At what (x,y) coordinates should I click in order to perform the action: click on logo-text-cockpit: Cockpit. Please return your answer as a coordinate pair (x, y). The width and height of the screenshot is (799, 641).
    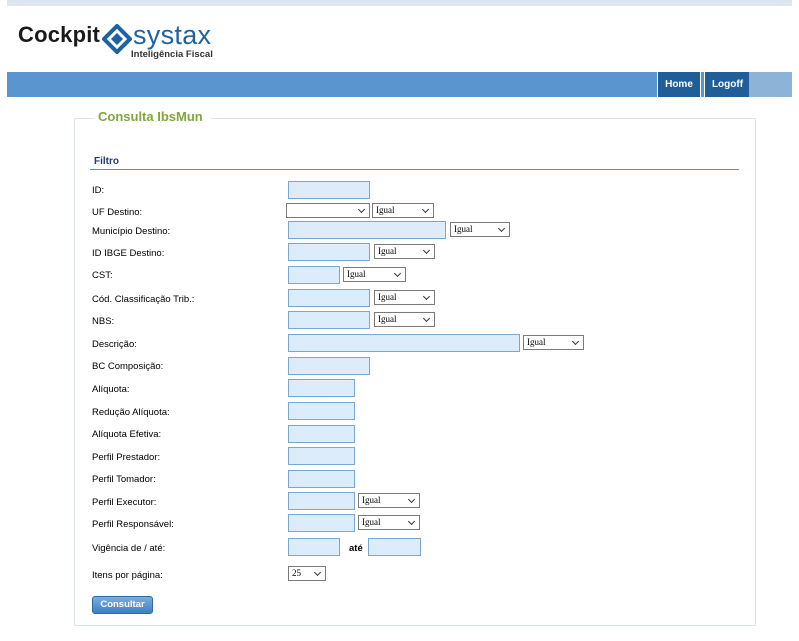
    Looking at the image, I should click on (59, 34).